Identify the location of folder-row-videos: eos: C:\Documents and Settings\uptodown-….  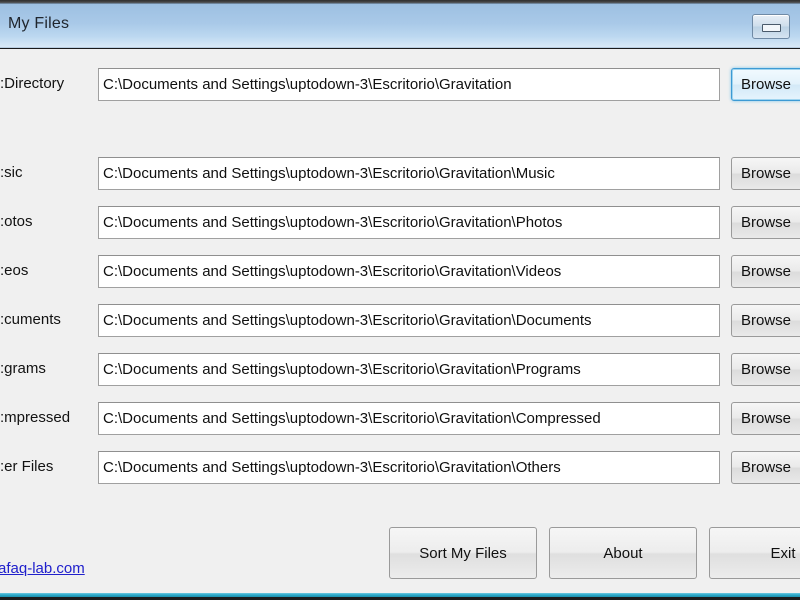
(400, 272).